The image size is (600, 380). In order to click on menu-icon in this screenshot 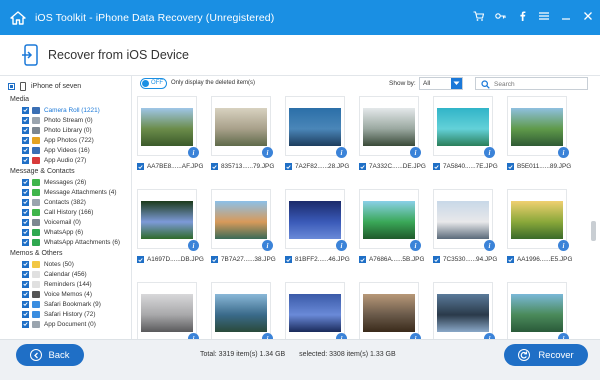, I will do `click(544, 16)`.